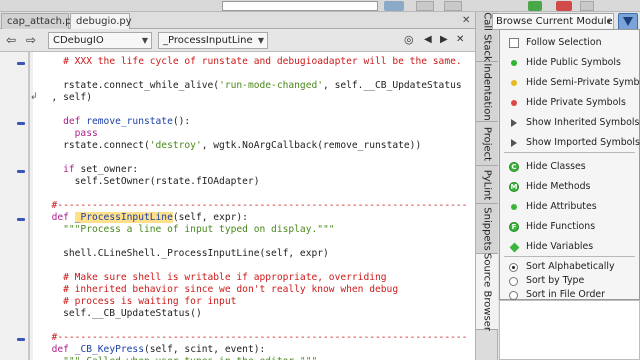 Image resolution: width=640 pixels, height=360 pixels. I want to click on tab-label: Call Stack, so click(487, 36).